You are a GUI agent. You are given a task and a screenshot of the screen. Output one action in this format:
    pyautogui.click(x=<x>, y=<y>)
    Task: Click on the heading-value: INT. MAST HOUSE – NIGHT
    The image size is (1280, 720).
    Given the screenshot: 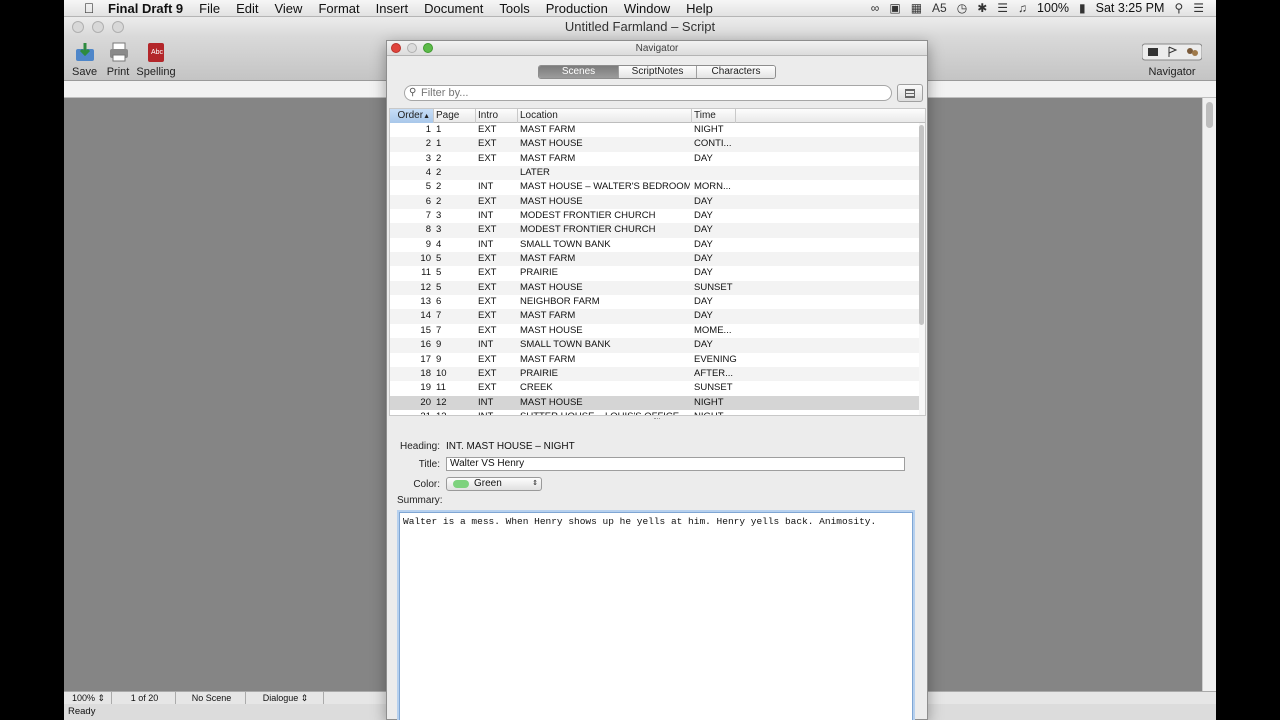 What is the action you would take?
    pyautogui.click(x=510, y=446)
    